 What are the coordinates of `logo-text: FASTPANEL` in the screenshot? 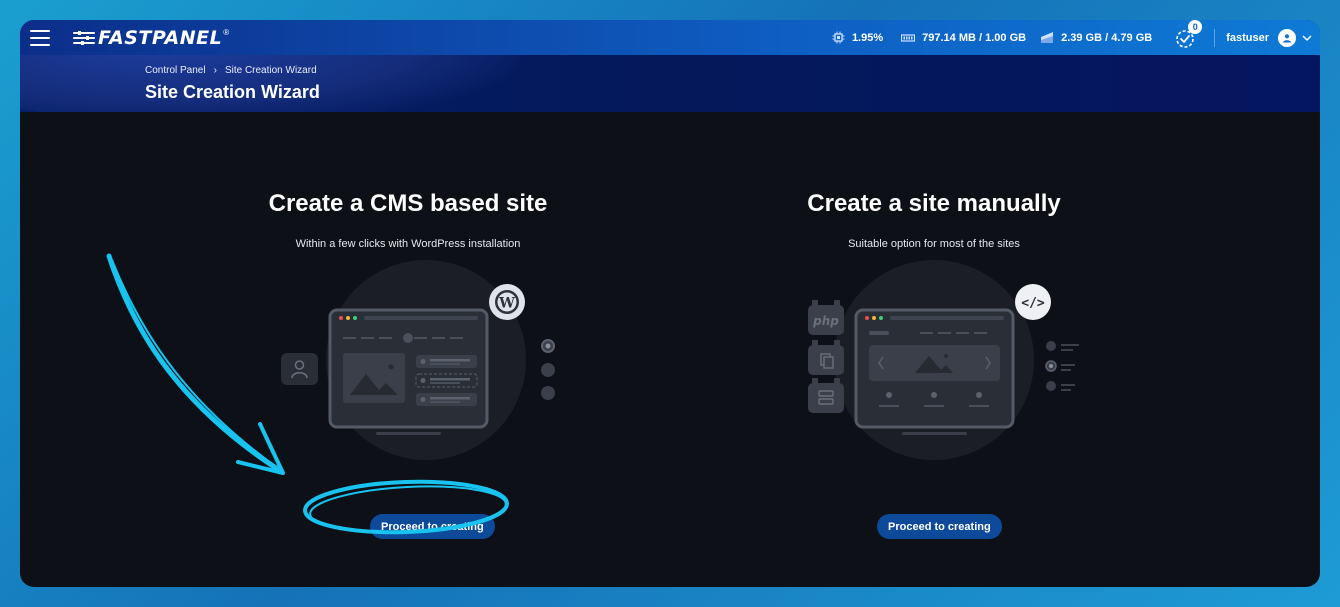 It's located at (160, 37).